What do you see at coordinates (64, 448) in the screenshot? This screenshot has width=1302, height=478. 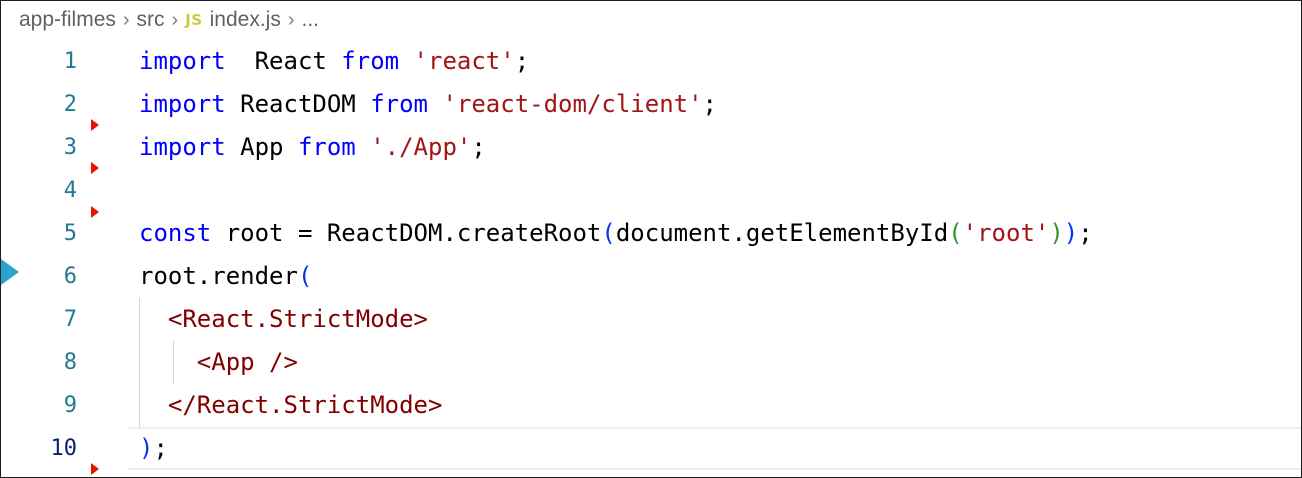 I see `line-number: 10` at bounding box center [64, 448].